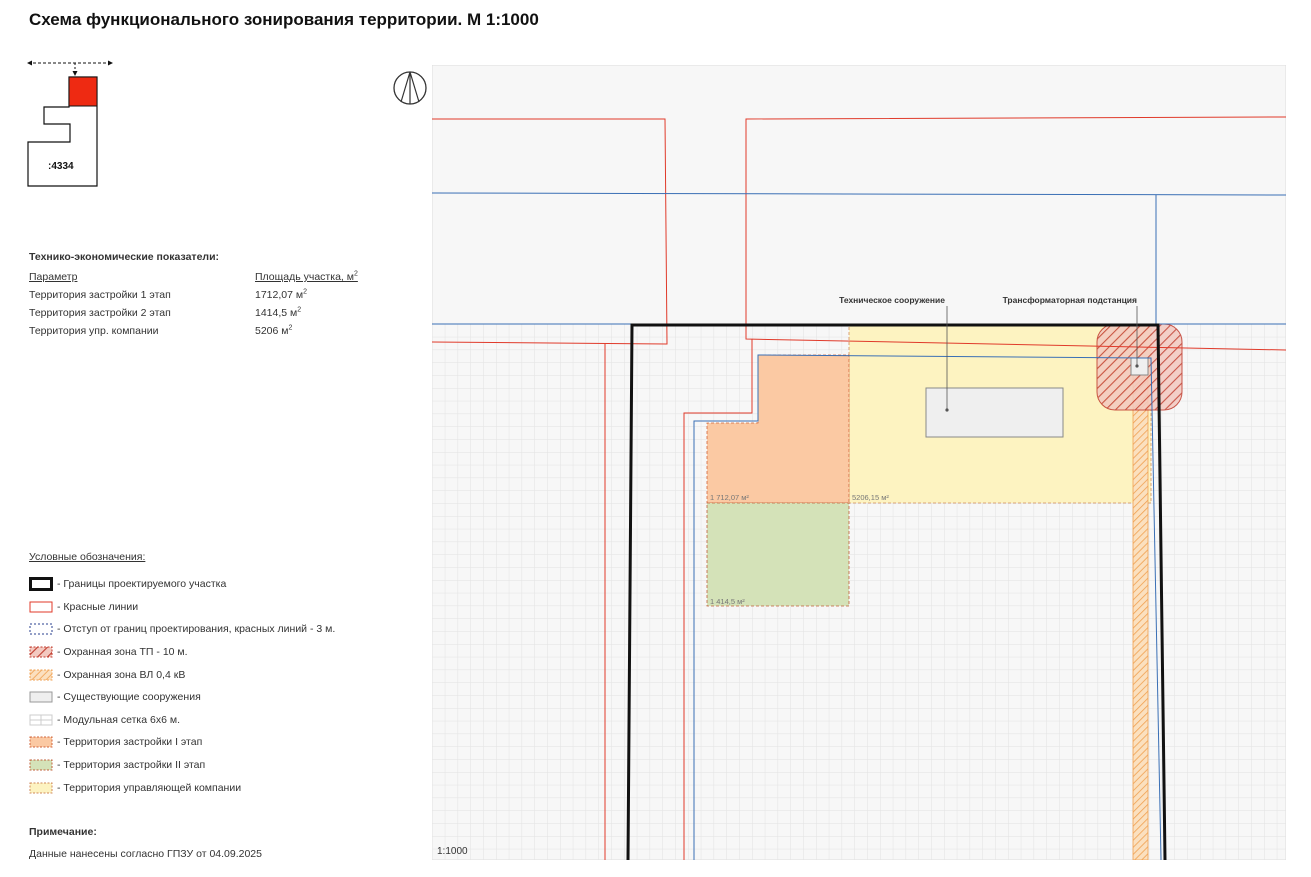  Describe the element at coordinates (70, 123) in the screenshot. I see `key-map: :4334` at that location.